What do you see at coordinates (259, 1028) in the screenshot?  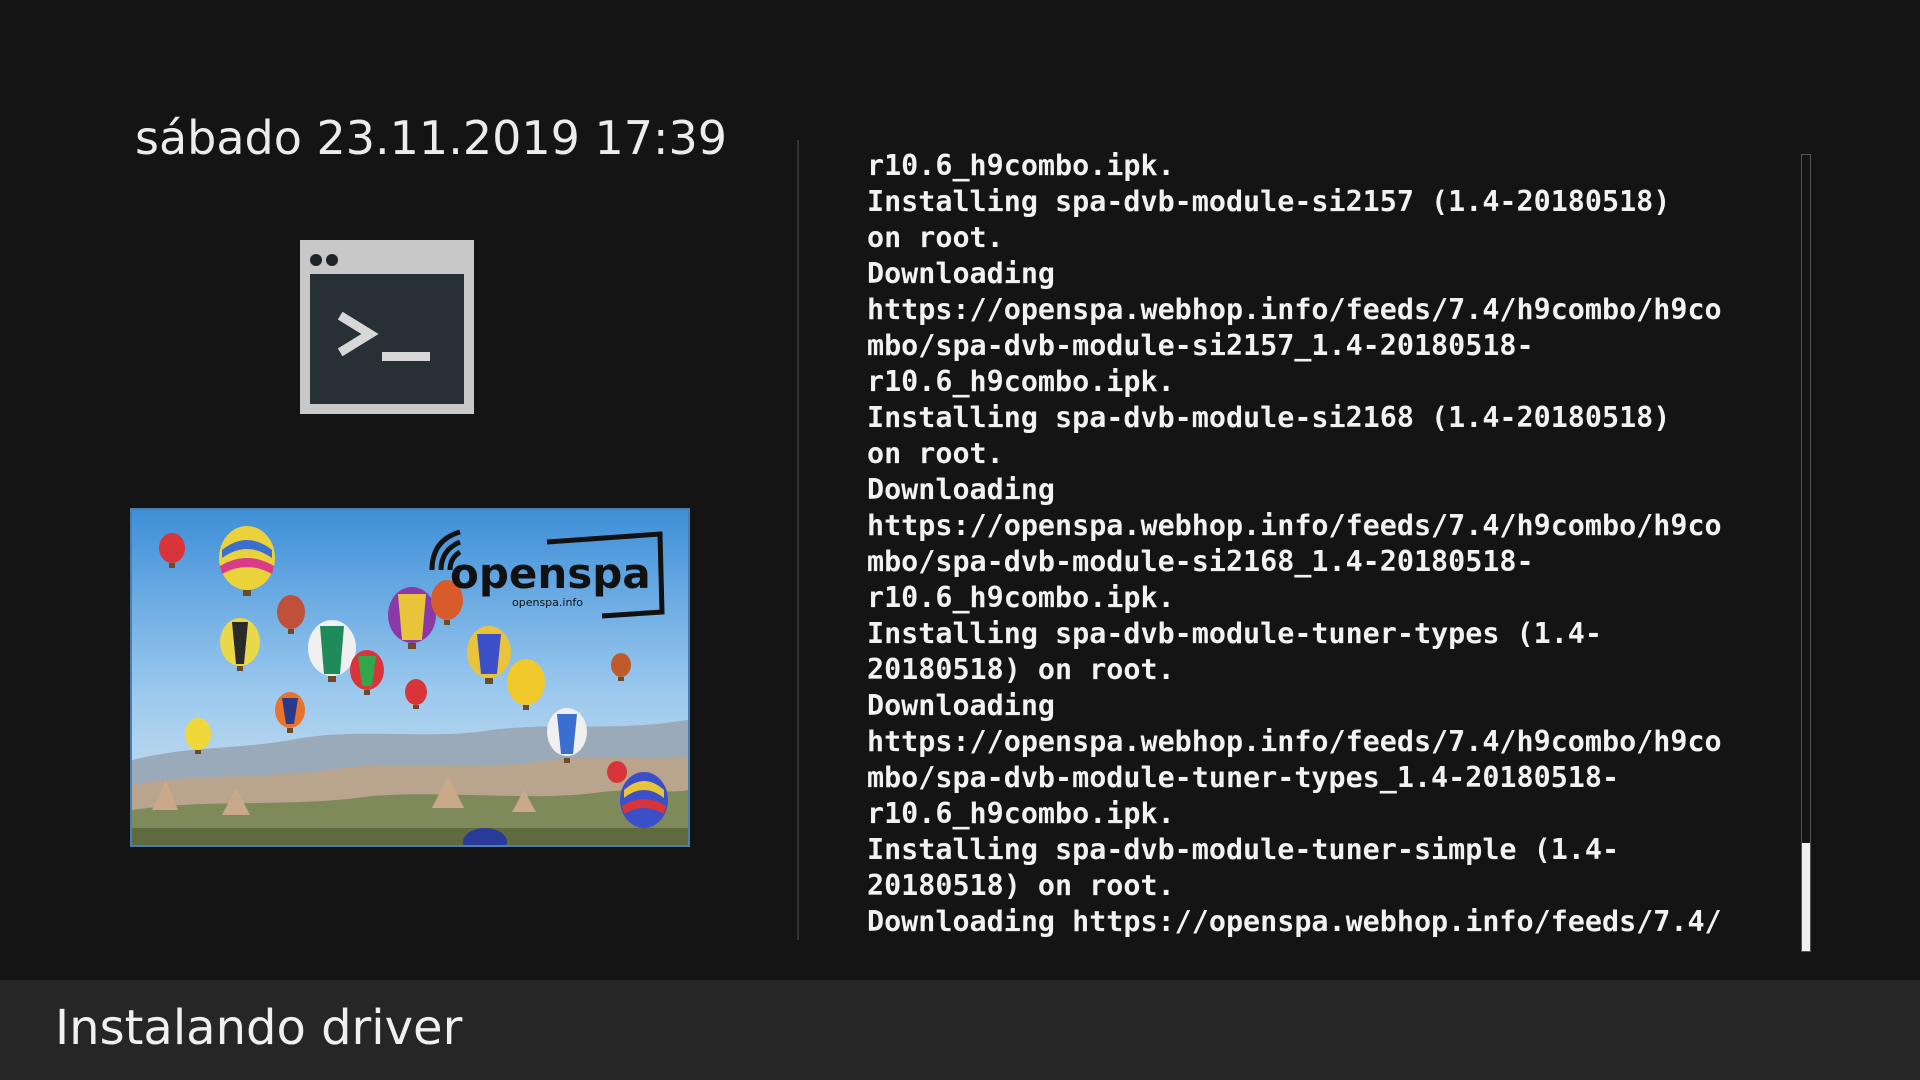 I see `status-title: Instalando driver` at bounding box center [259, 1028].